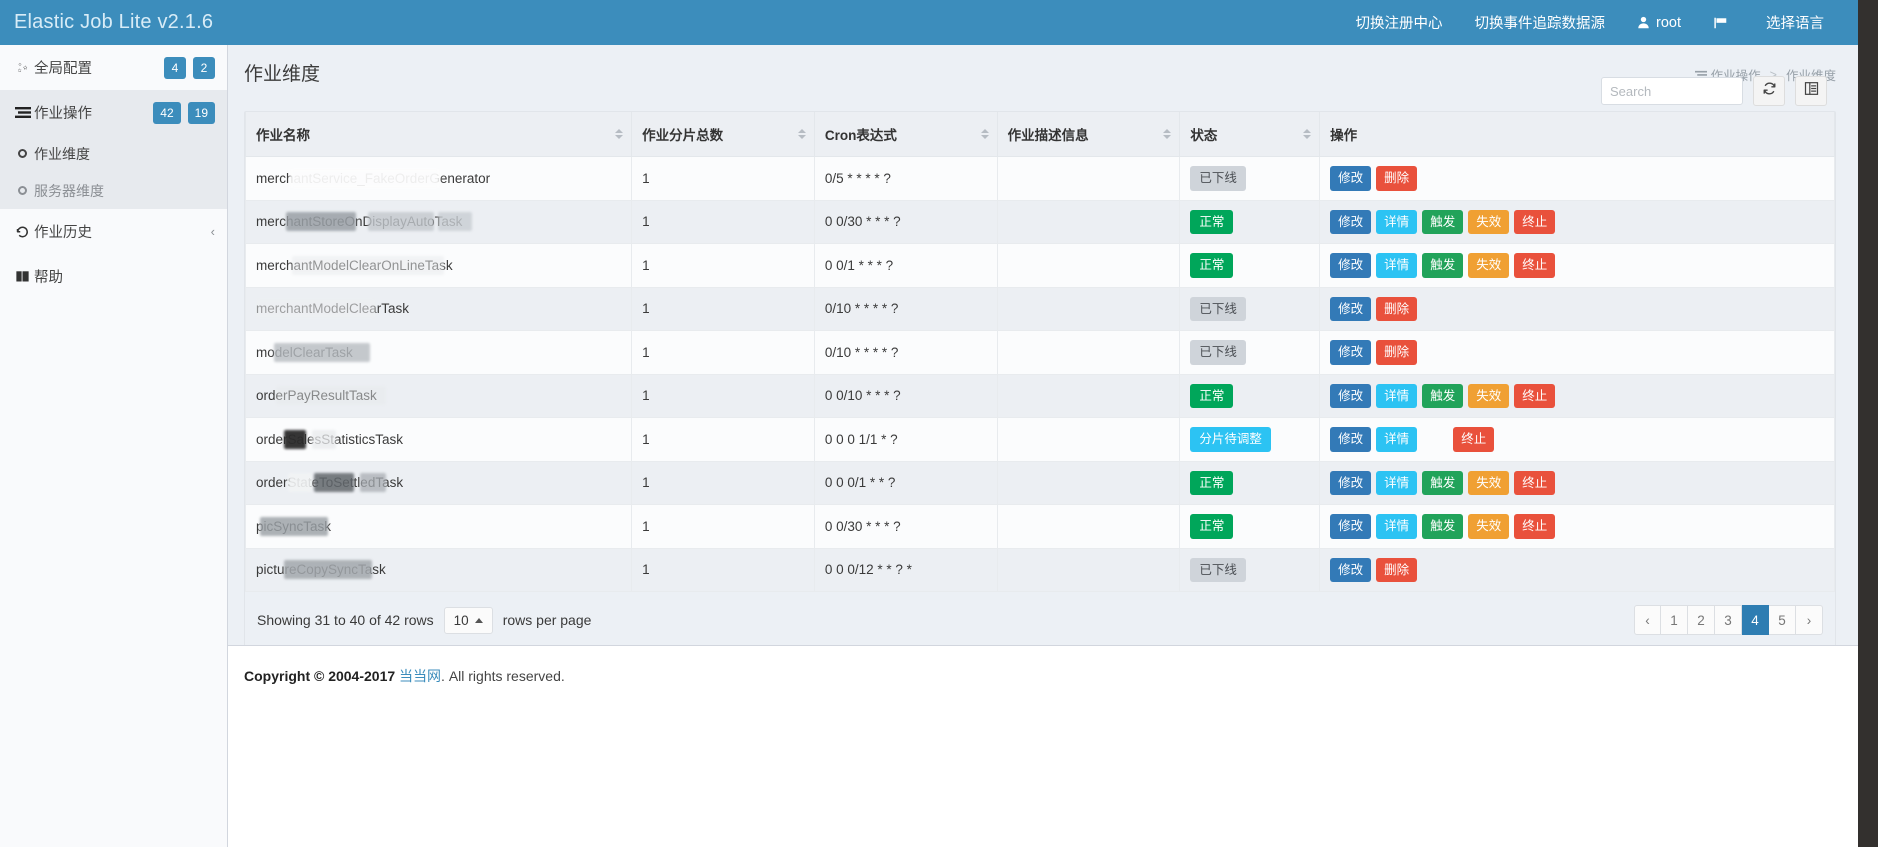 This screenshot has width=1878, height=847. What do you see at coordinates (113, 153) in the screenshot?
I see `sidebar-item-job-dimension: 作业维度` at bounding box center [113, 153].